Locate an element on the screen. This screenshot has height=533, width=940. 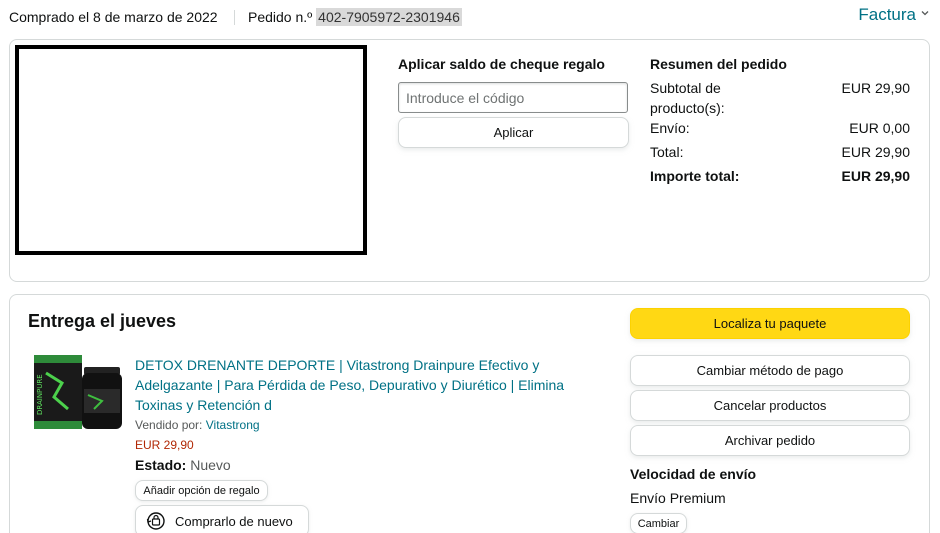
summary-label: Total: is located at coordinates (667, 152).